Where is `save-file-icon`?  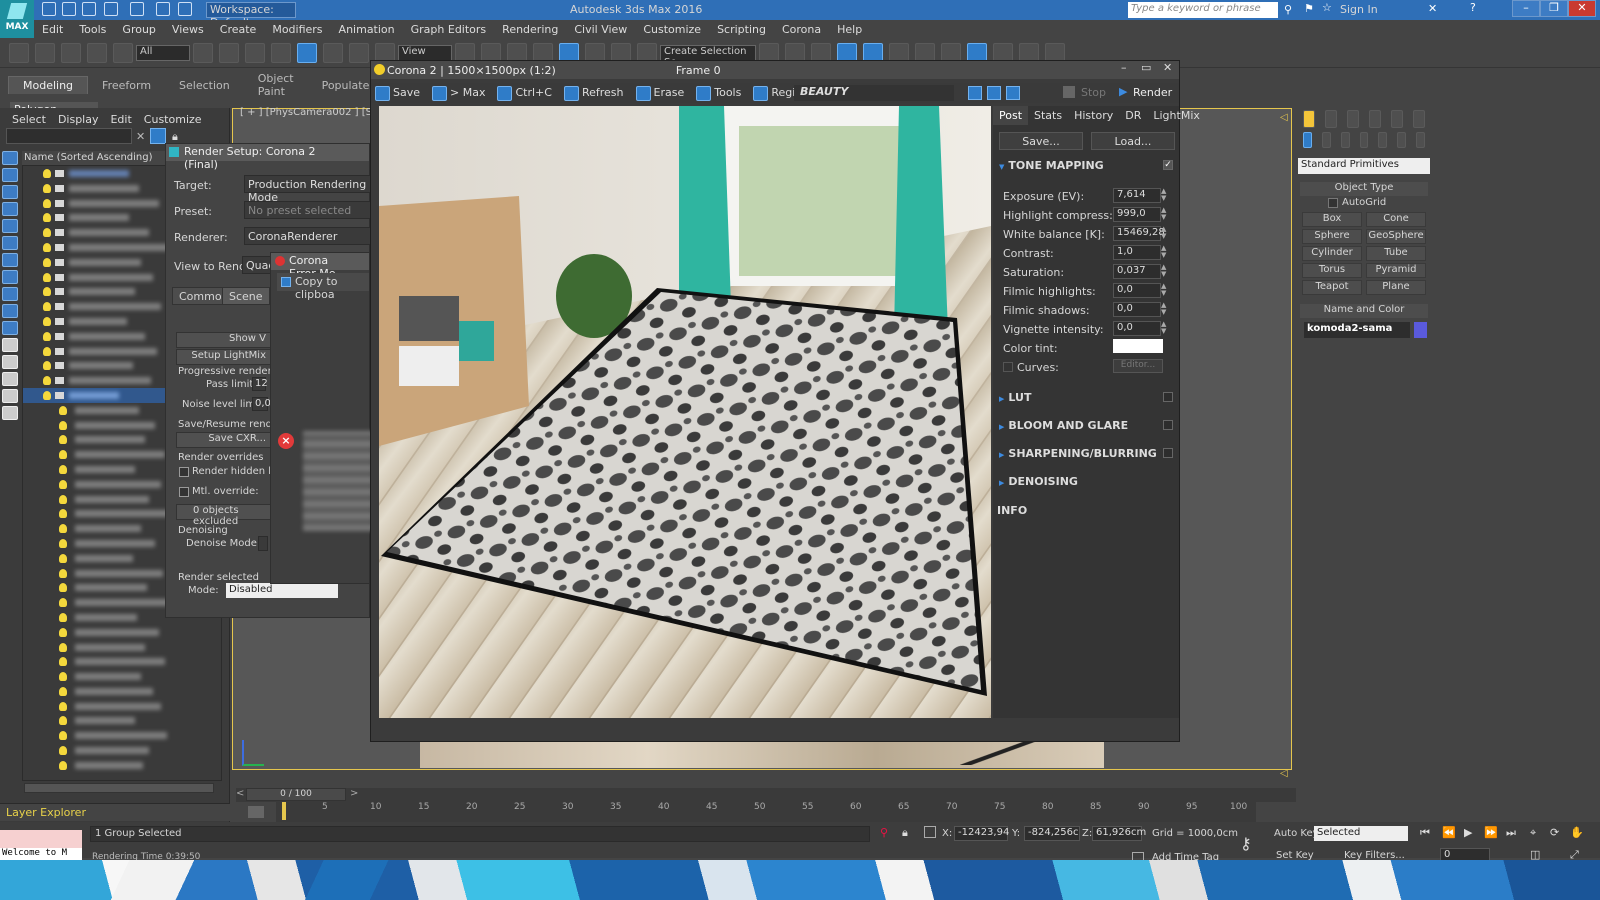 save-file-icon is located at coordinates (89, 9).